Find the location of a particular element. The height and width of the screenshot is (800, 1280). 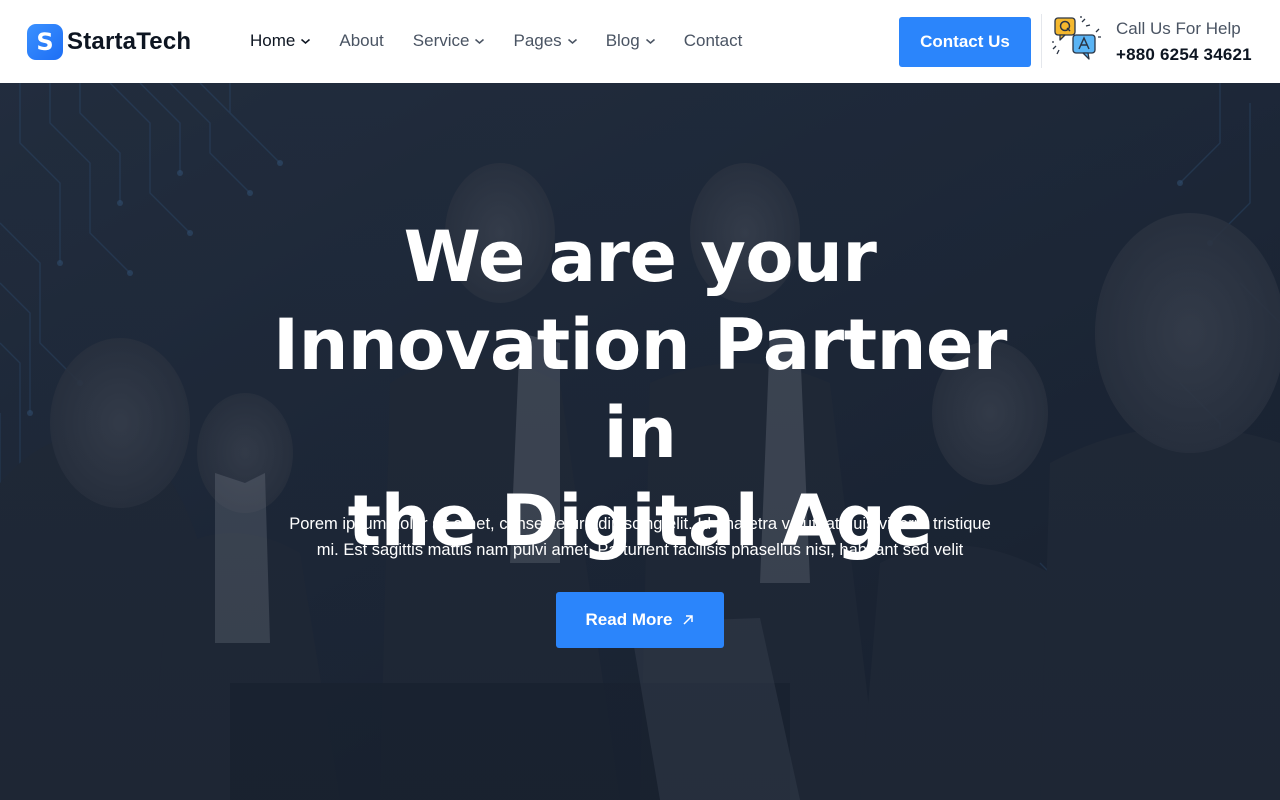

arrow-up-right-icon is located at coordinates (688, 620).